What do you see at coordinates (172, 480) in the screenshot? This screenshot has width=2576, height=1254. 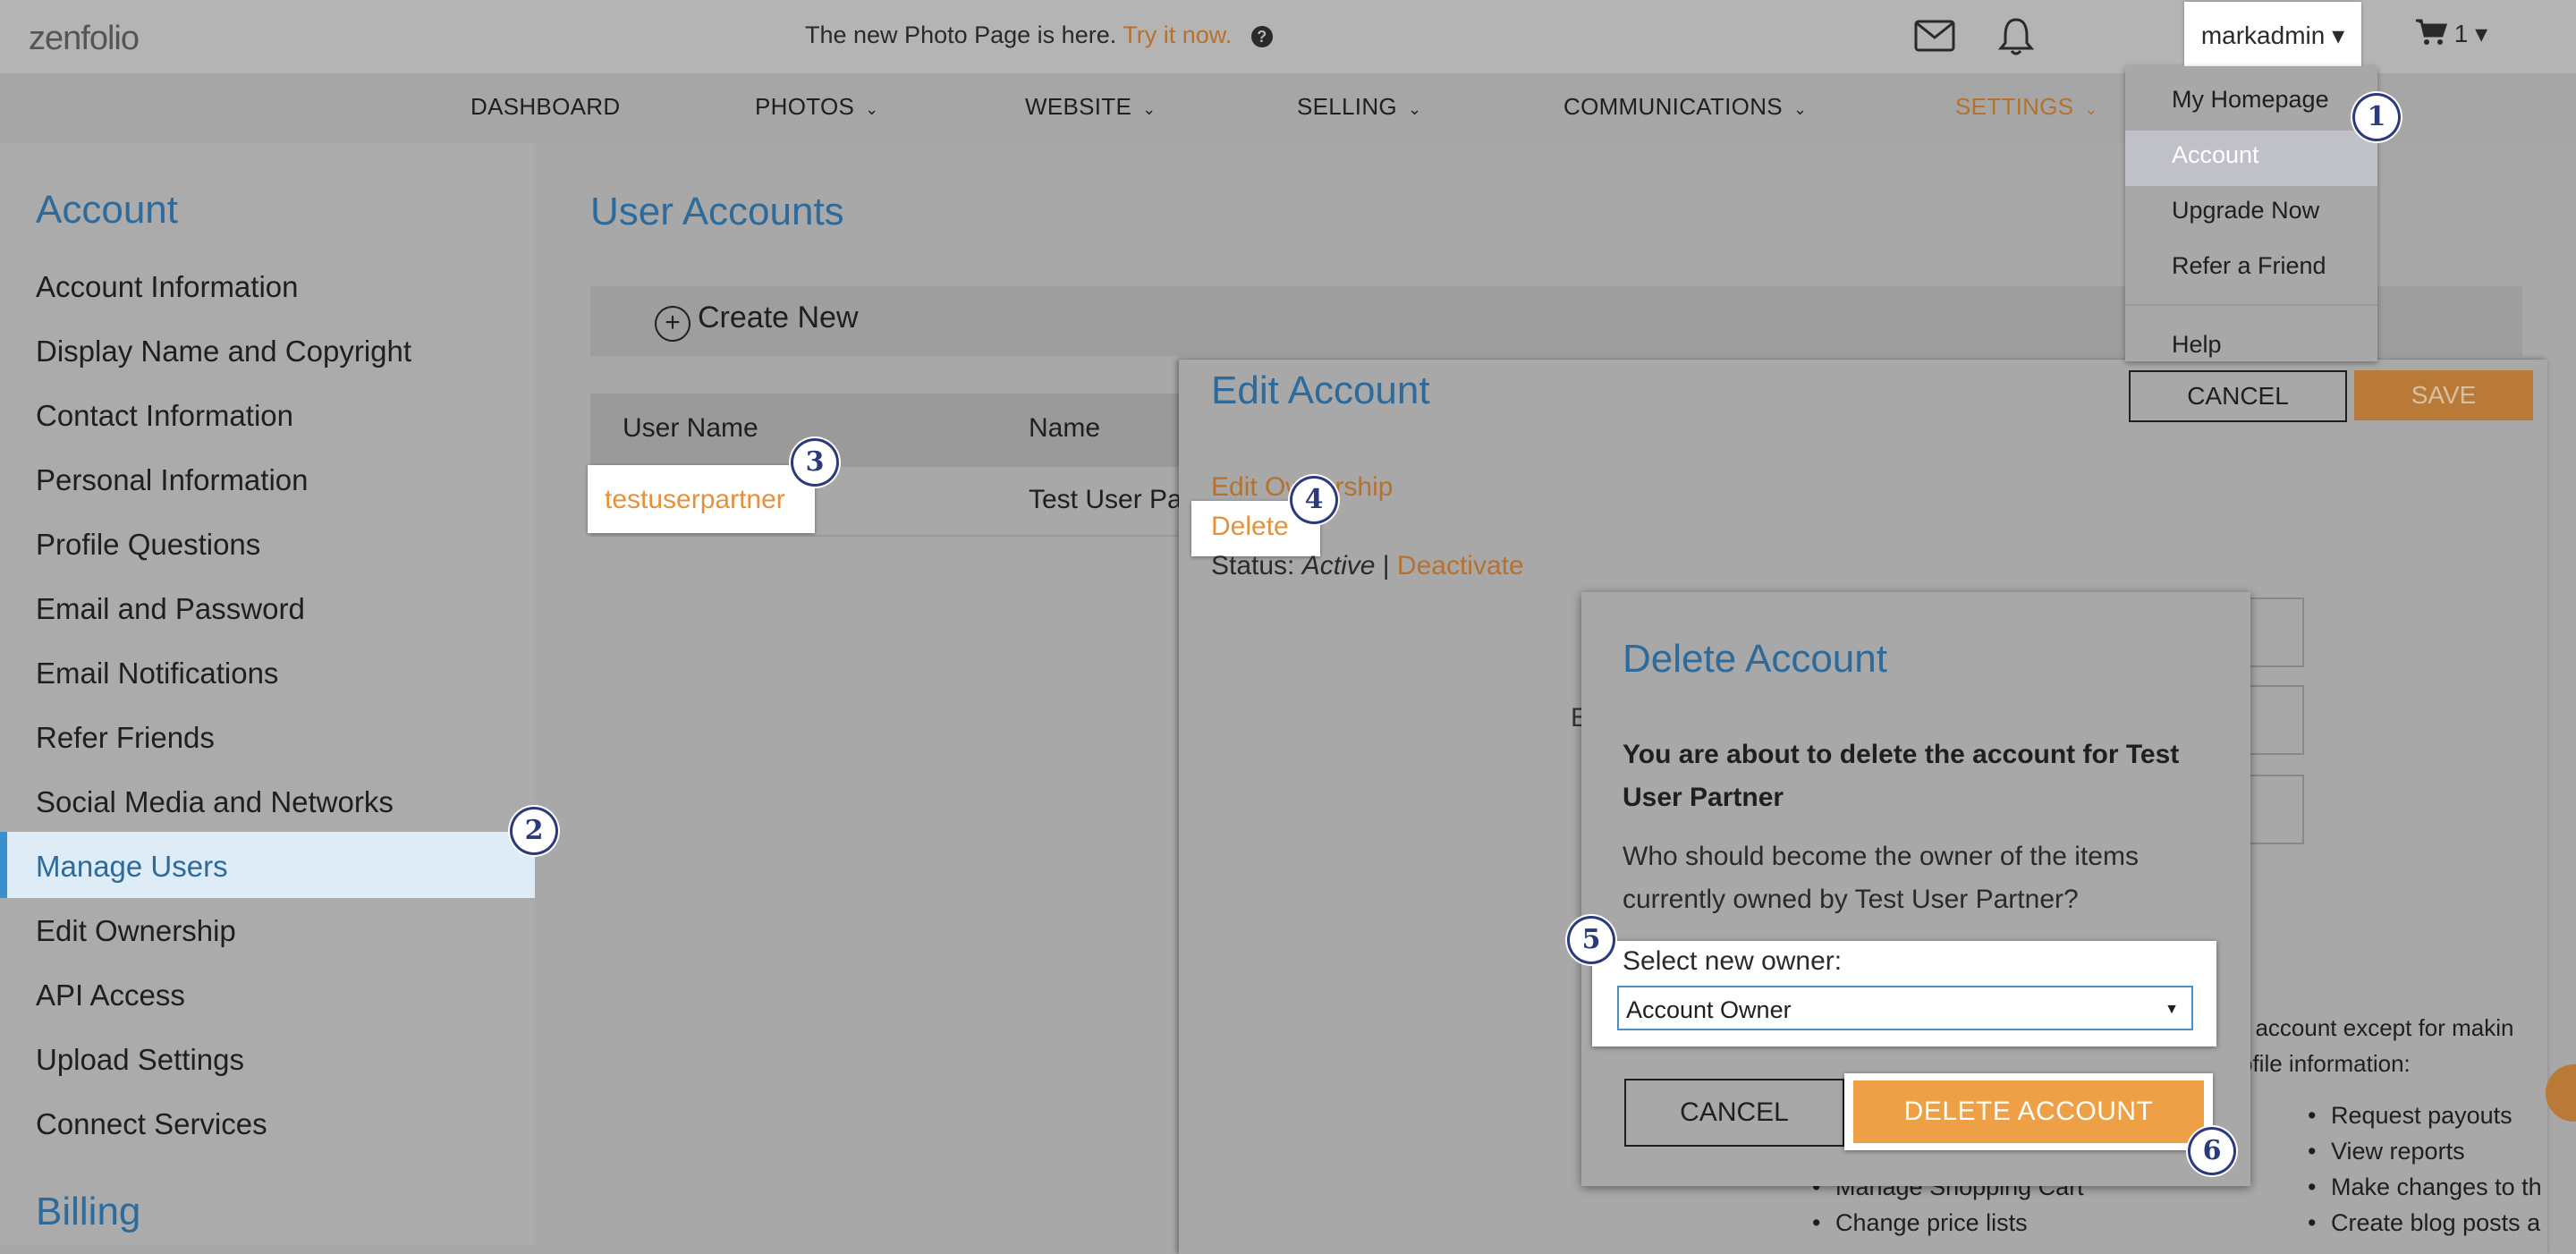 I see `sidebar-item-personal-information: Personal Information` at bounding box center [172, 480].